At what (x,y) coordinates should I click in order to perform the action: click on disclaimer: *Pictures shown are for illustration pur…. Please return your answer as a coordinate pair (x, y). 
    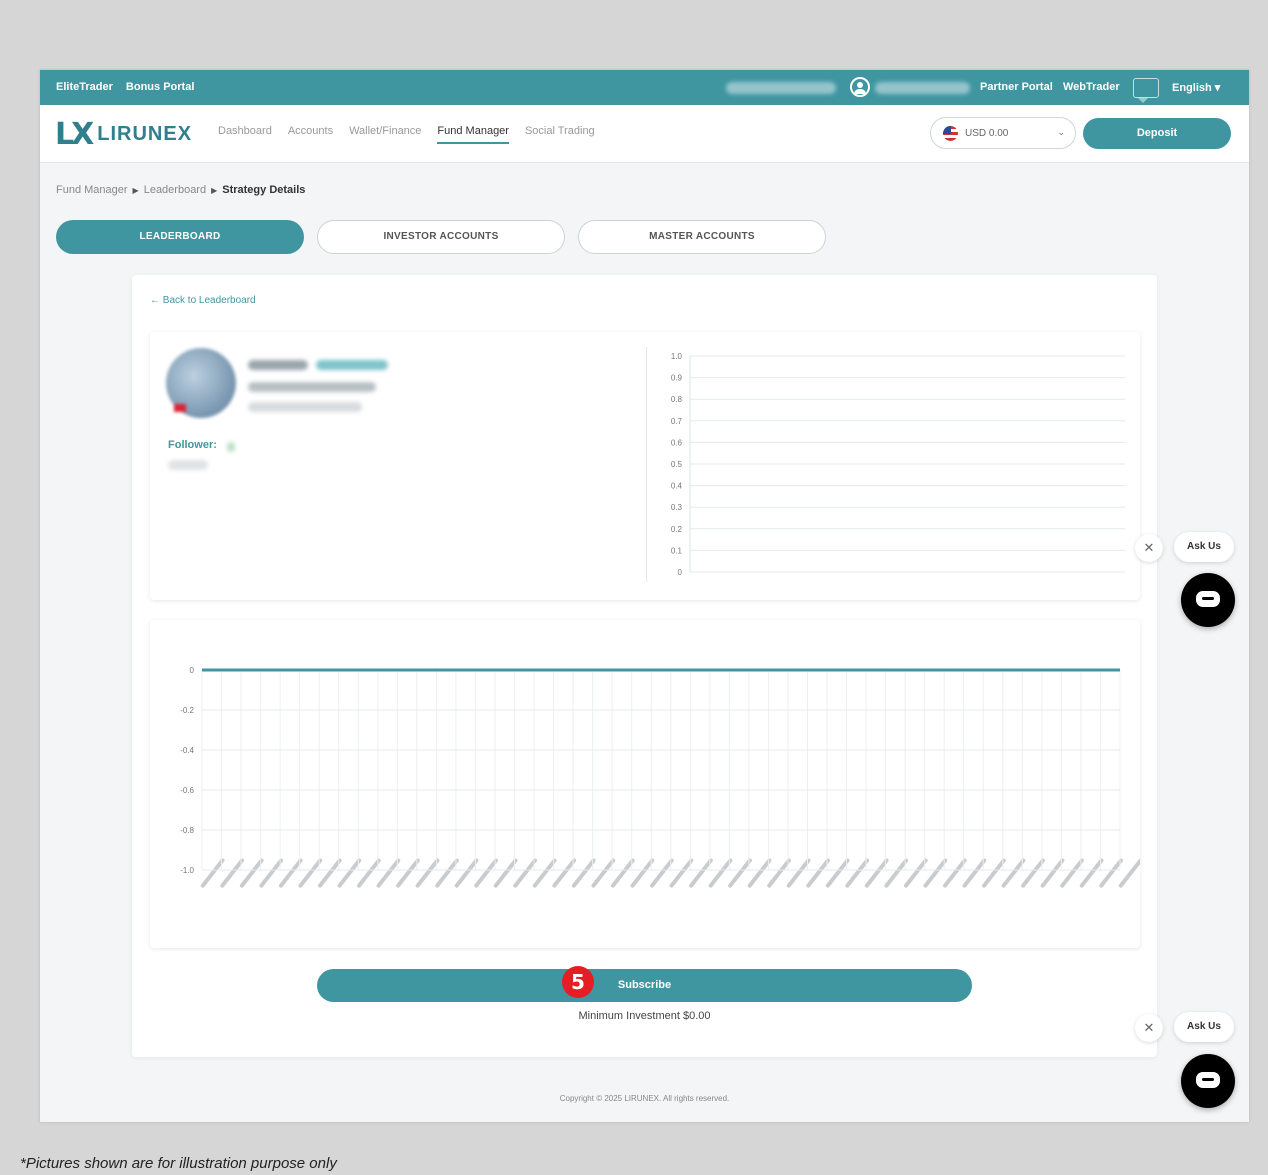
    Looking at the image, I should click on (178, 1163).